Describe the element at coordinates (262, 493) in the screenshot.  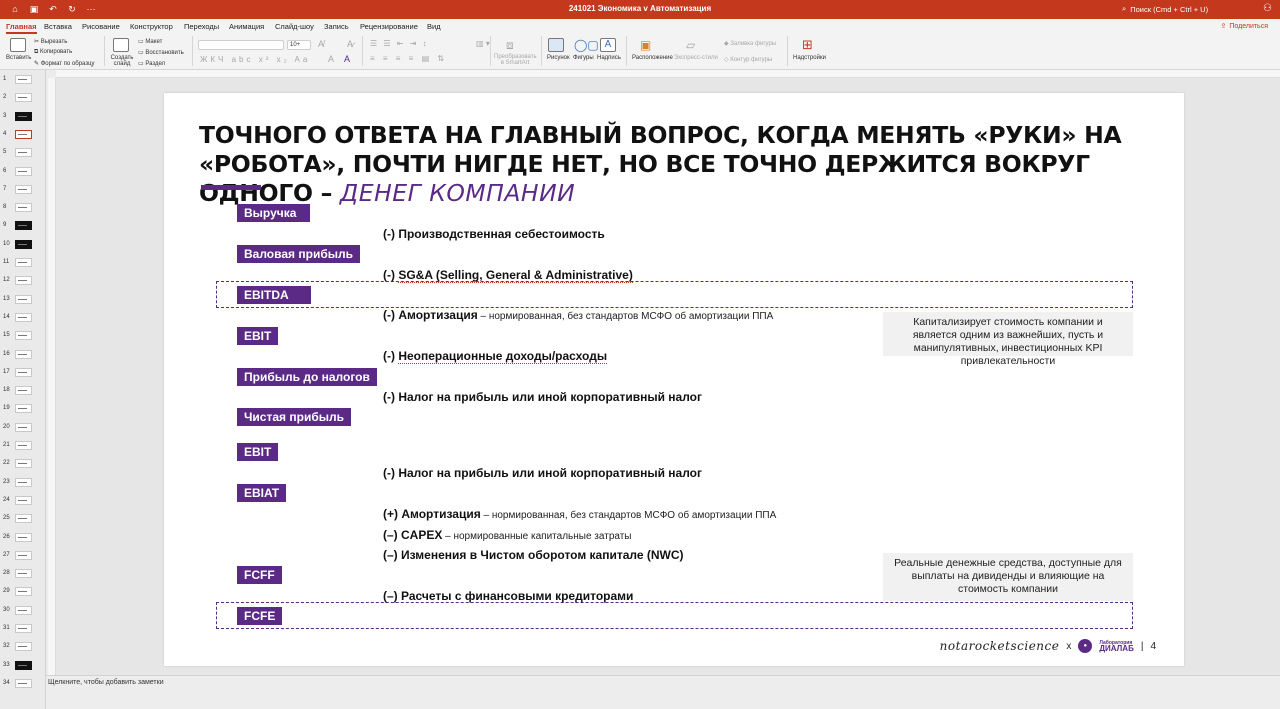
I see `tag-ebiat: EBIAT` at that location.